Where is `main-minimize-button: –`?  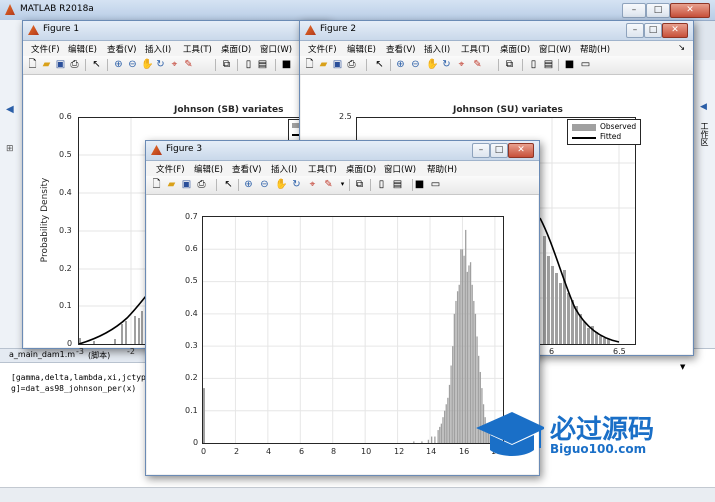
main-minimize-button: – is located at coordinates (634, 10).